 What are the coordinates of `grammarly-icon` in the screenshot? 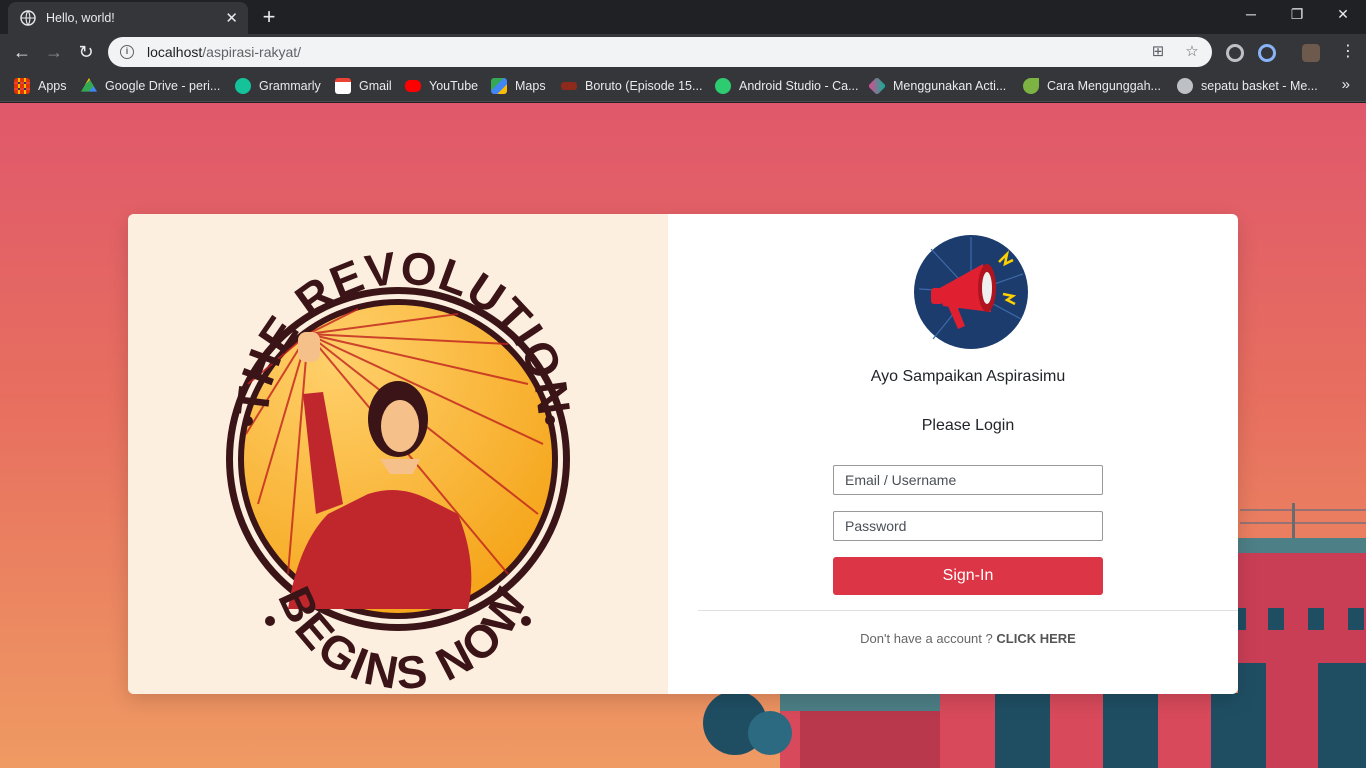 It's located at (243, 86).